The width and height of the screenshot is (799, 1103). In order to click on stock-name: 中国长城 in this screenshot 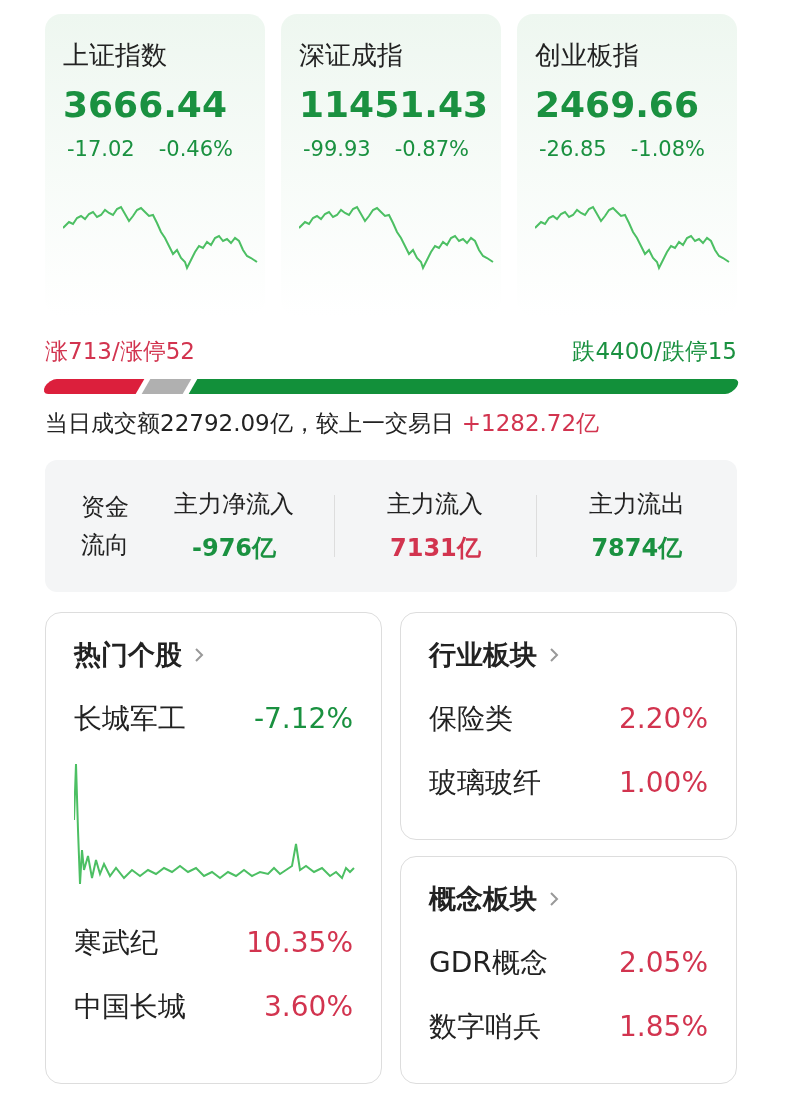, I will do `click(130, 1006)`.